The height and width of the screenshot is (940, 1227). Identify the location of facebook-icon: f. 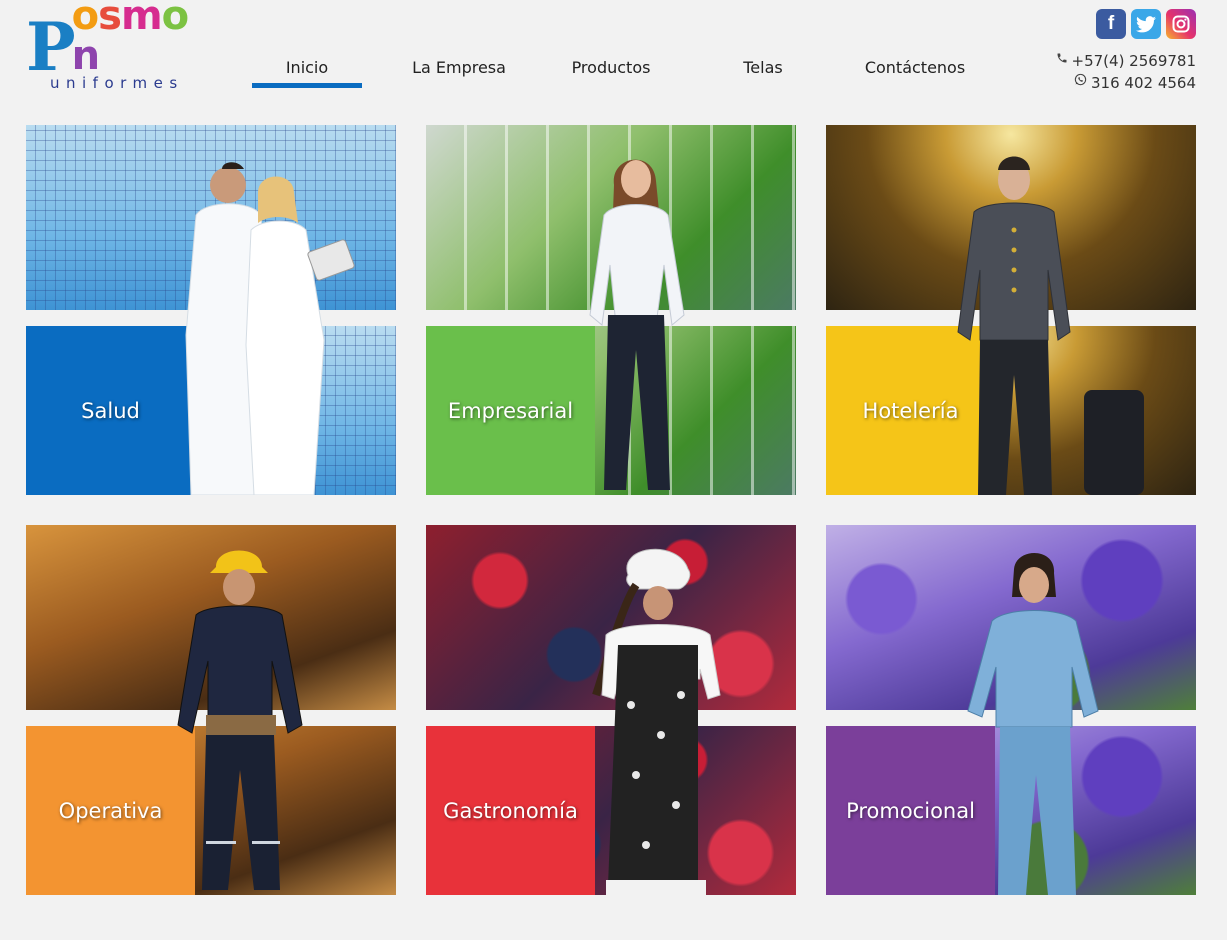
(1111, 24).